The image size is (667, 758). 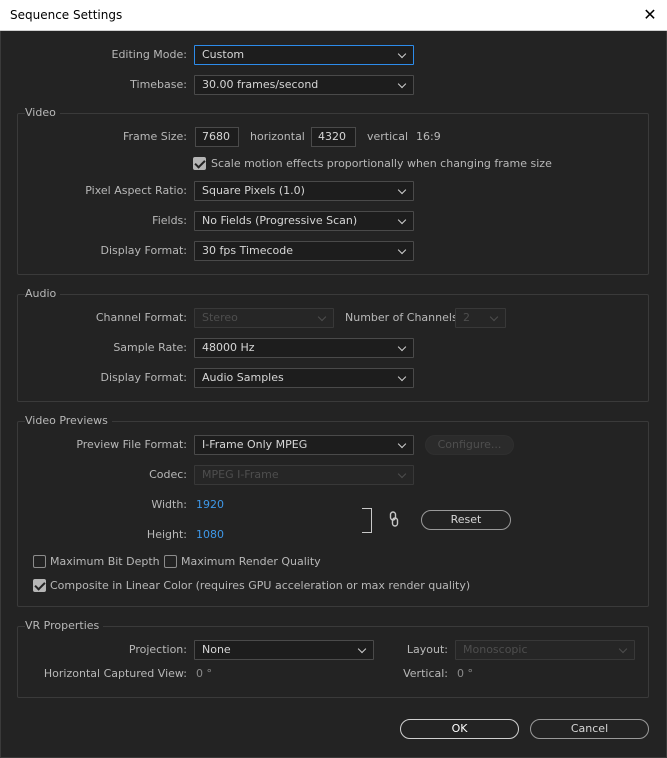 What do you see at coordinates (367, 520) in the screenshot?
I see `link-bracket` at bounding box center [367, 520].